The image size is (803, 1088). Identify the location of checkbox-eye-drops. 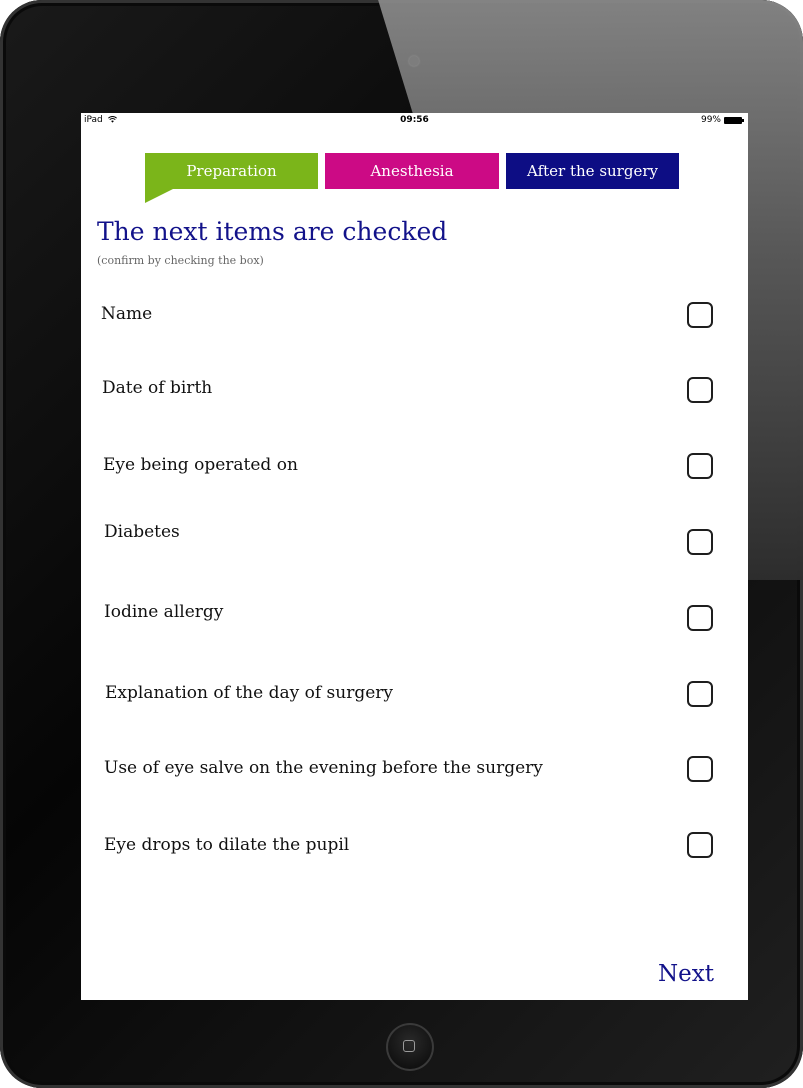
(700, 845).